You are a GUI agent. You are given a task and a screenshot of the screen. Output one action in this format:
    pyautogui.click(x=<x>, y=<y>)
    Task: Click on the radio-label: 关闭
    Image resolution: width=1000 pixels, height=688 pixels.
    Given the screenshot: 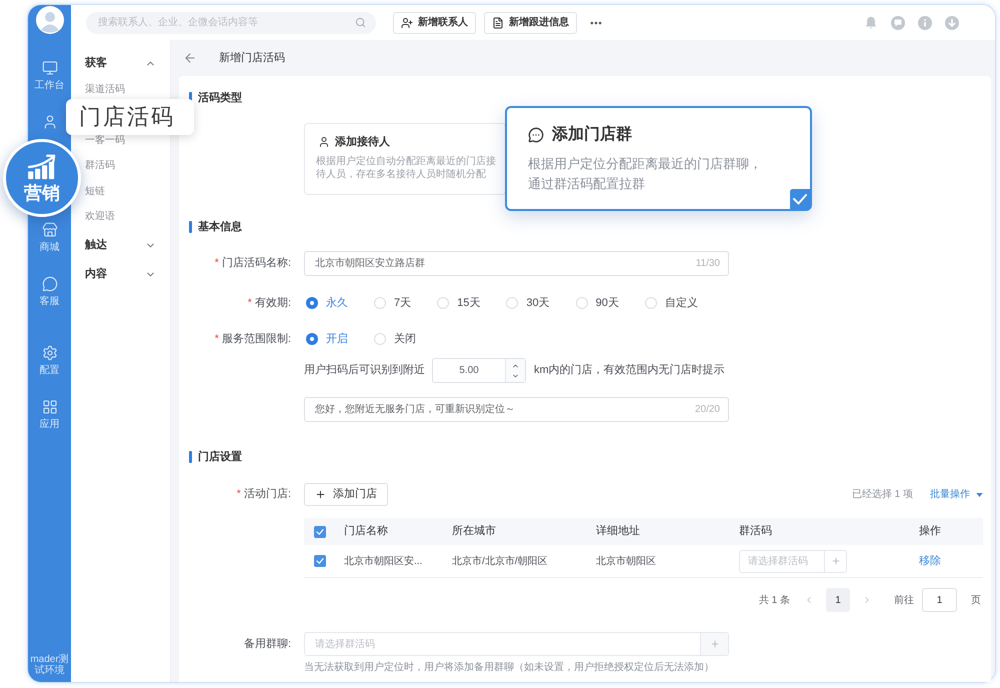 What is the action you would take?
    pyautogui.click(x=405, y=339)
    